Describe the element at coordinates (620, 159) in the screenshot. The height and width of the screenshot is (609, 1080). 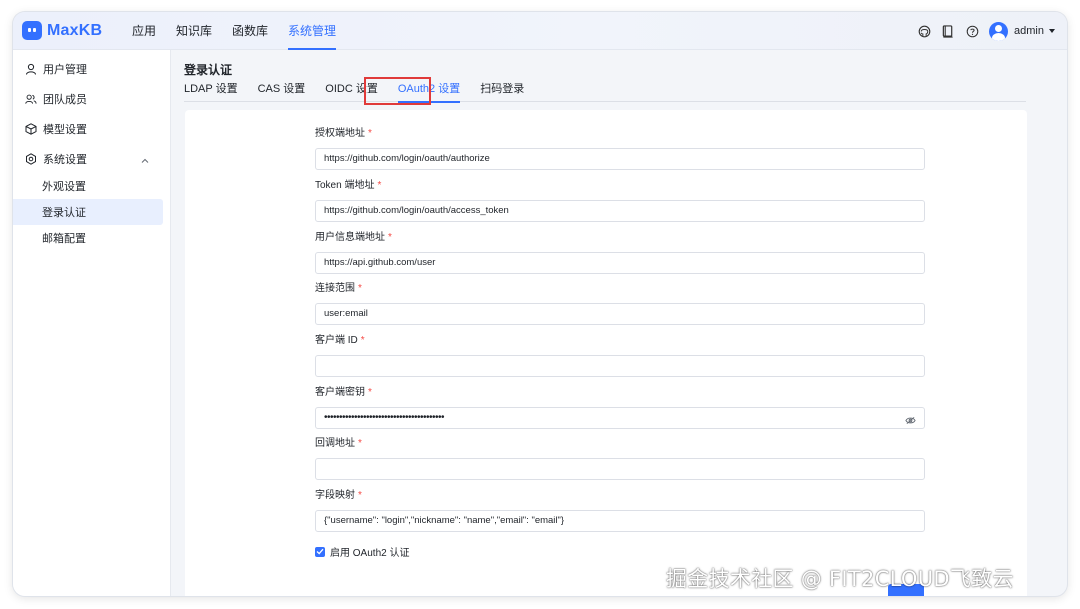
I see `authorize-url-input: https://github.com/login/oauth/authorize` at that location.